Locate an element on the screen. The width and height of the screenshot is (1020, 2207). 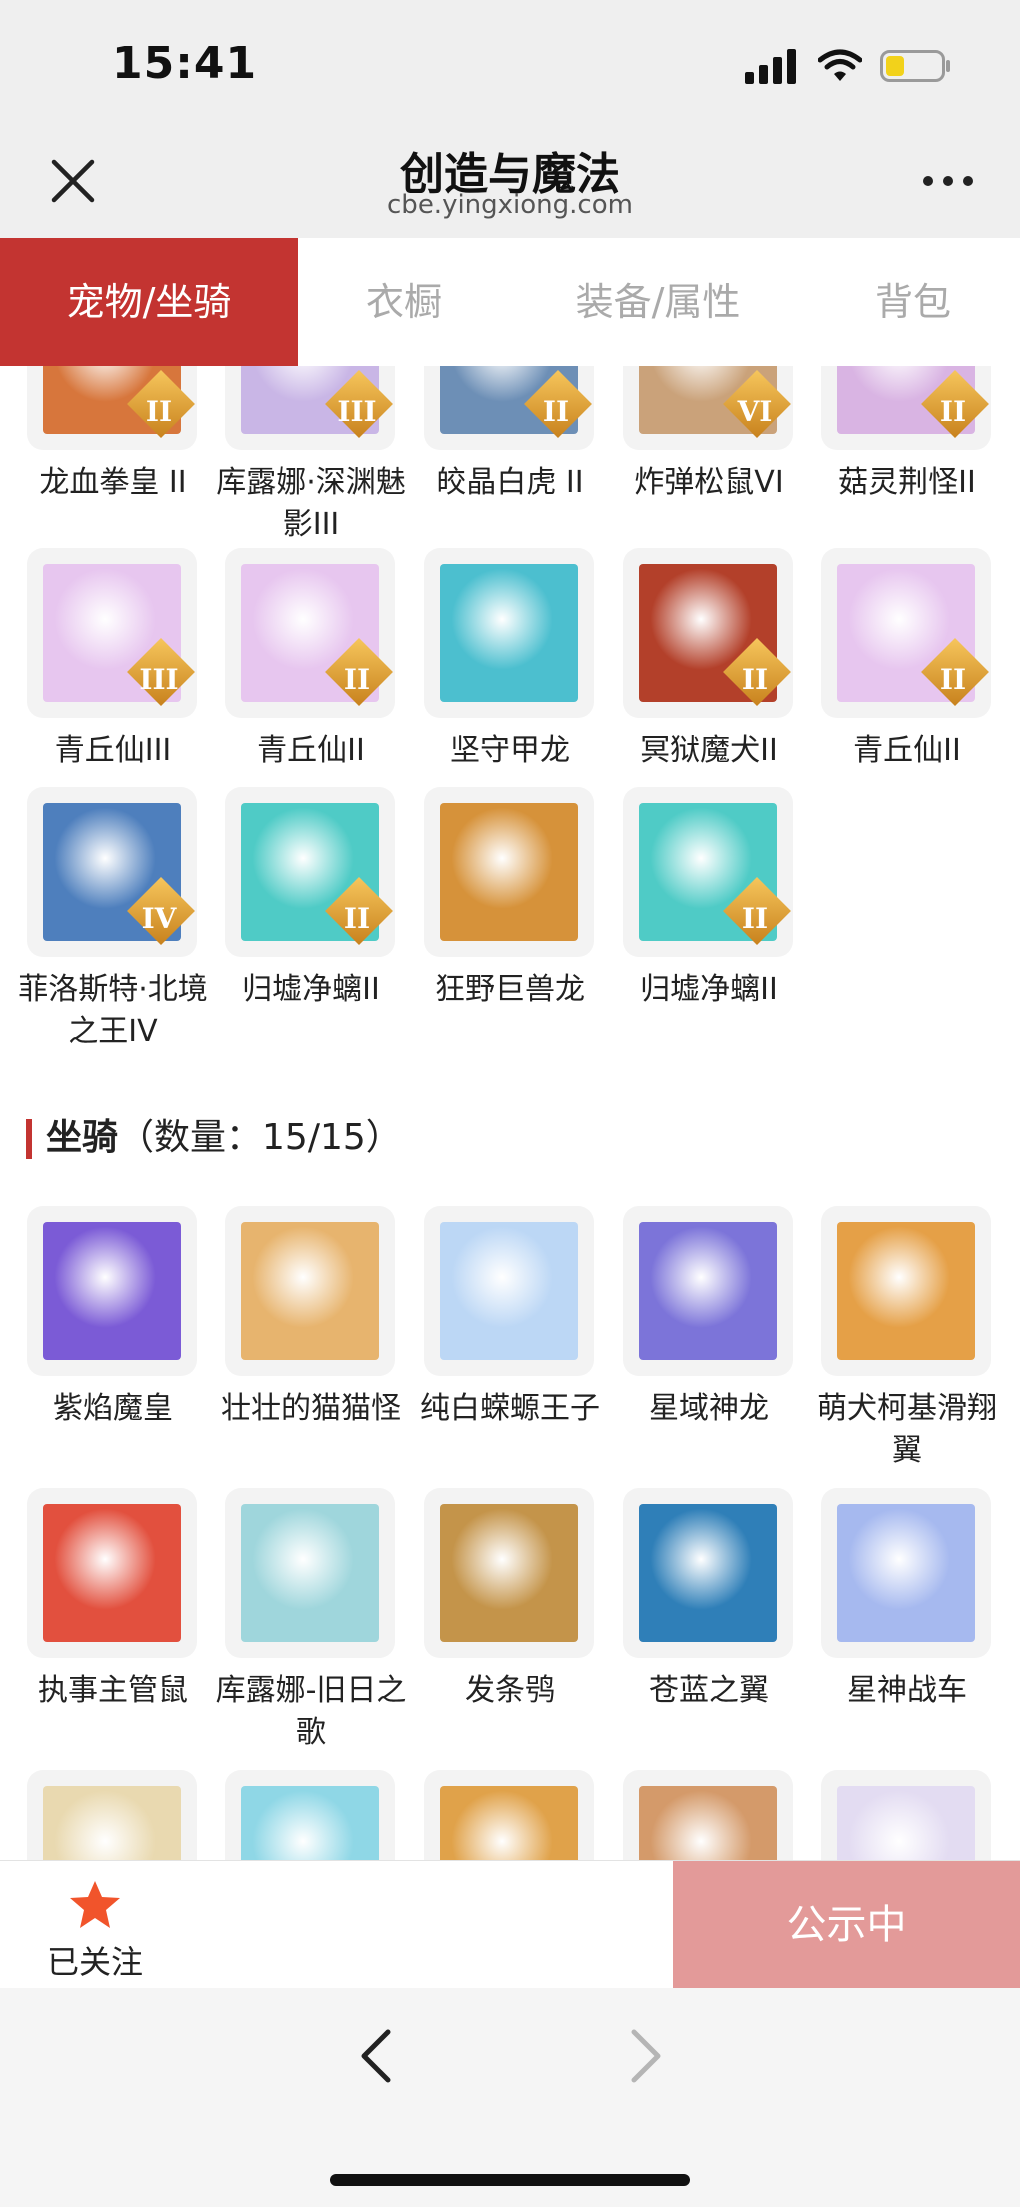
battery-icon is located at coordinates (915, 66).